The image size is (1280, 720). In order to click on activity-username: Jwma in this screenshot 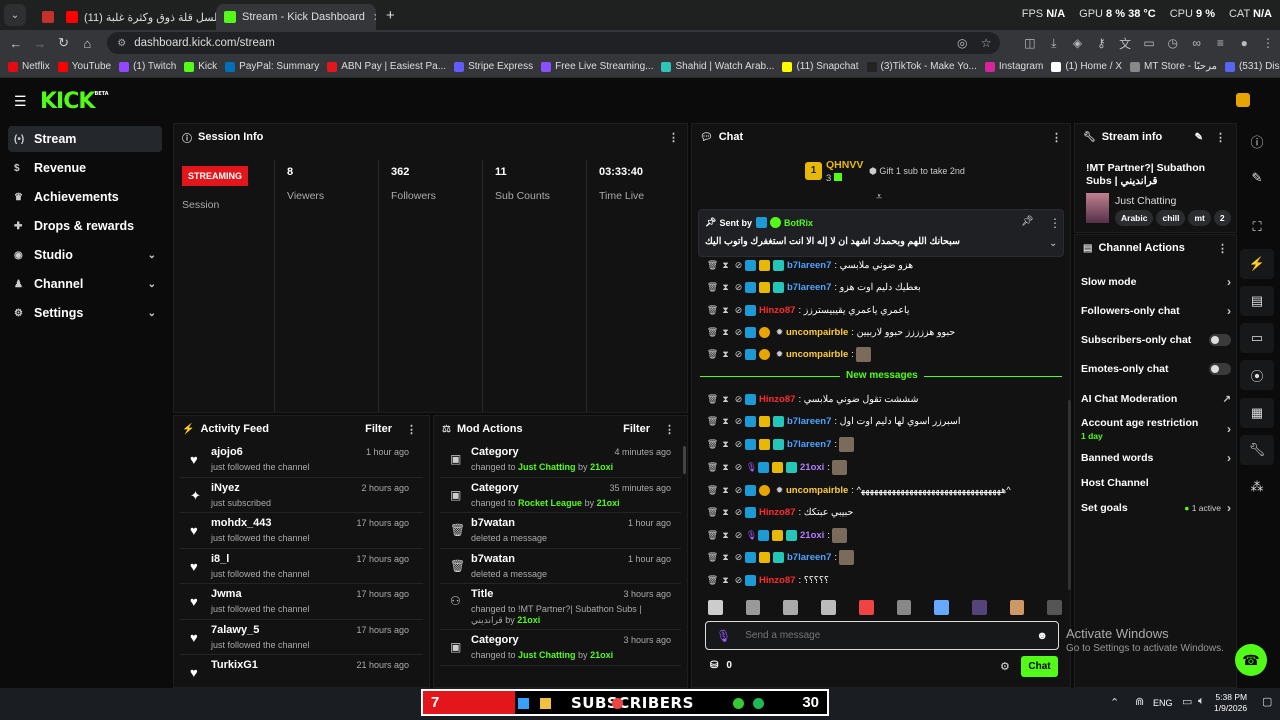, I will do `click(226, 594)`.